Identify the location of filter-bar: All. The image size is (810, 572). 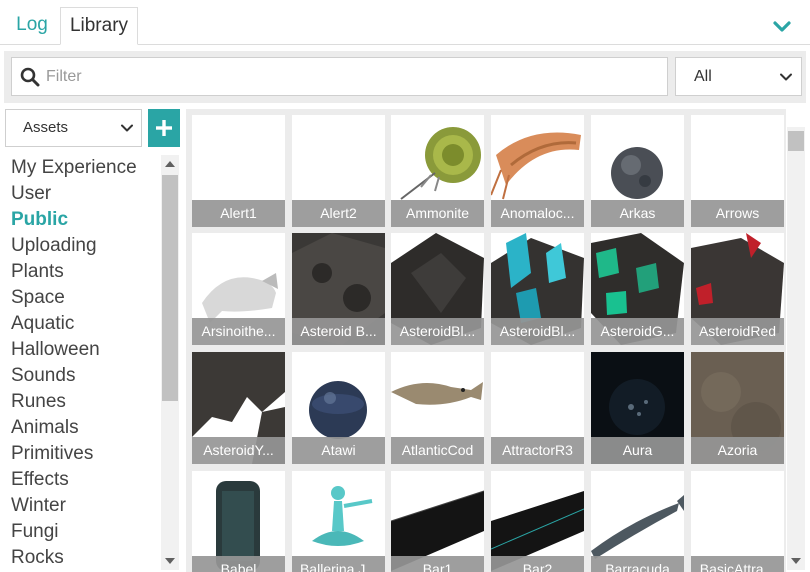
(405, 77).